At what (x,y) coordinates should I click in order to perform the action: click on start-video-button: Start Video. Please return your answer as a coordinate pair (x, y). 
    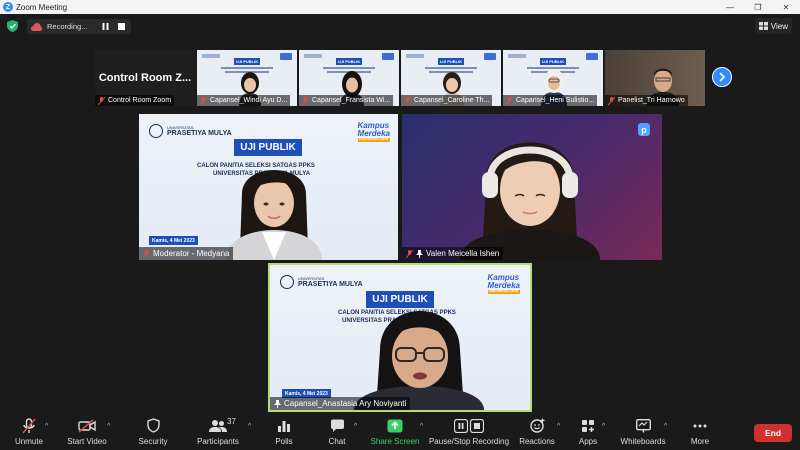
    Looking at the image, I should click on (87, 431).